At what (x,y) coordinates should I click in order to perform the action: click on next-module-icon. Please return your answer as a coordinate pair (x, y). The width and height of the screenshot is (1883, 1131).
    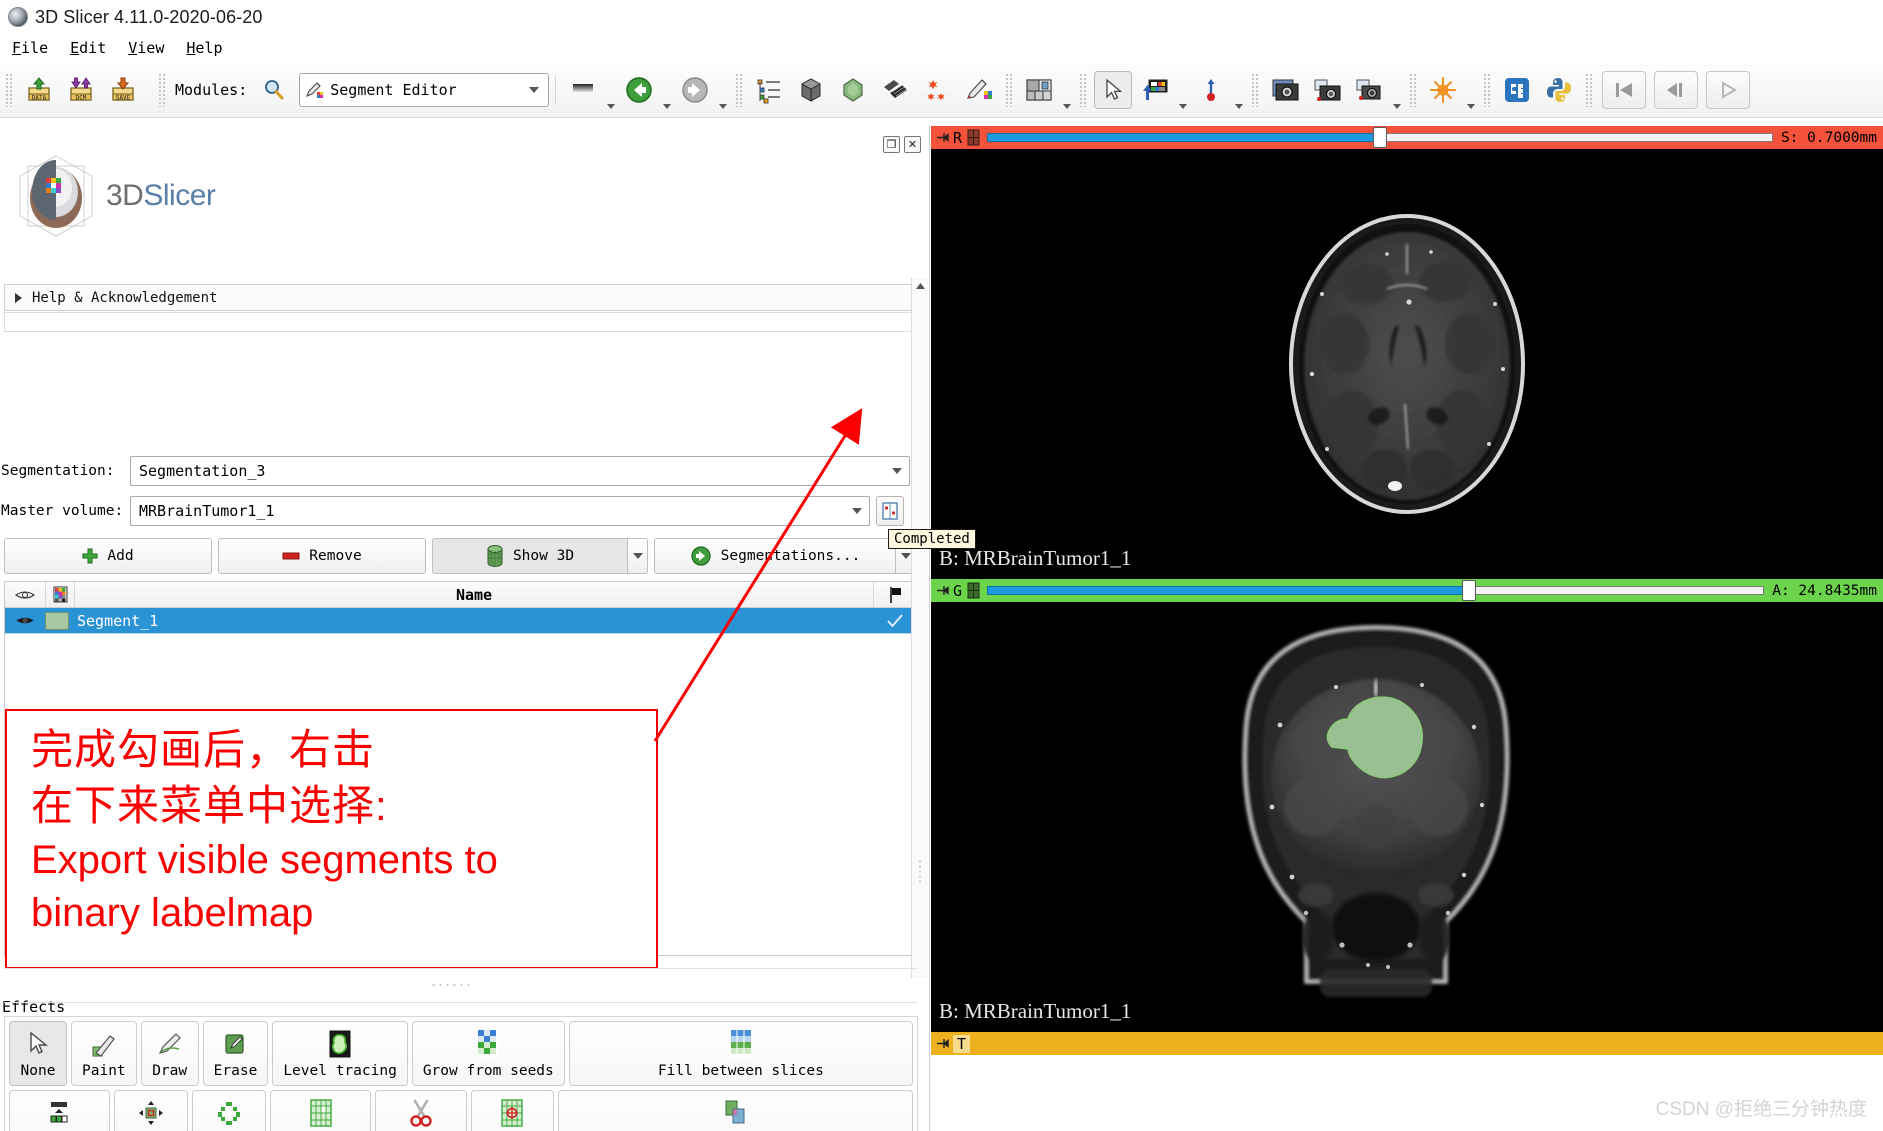
    Looking at the image, I should click on (695, 90).